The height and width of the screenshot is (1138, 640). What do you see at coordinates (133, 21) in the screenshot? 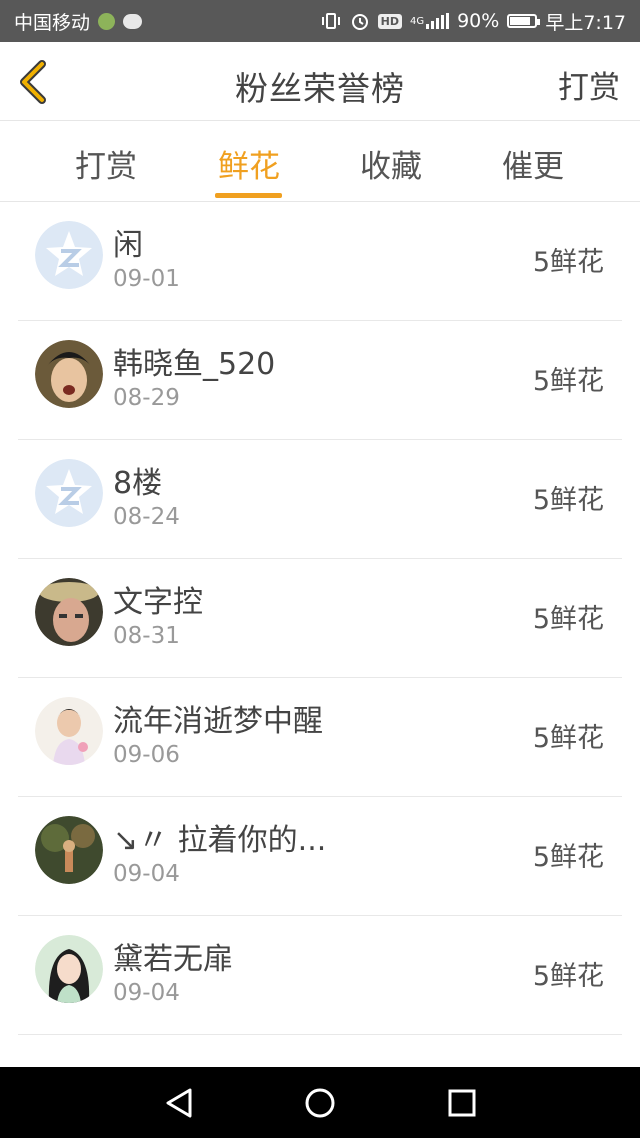
I see `chat-notification-icon` at bounding box center [133, 21].